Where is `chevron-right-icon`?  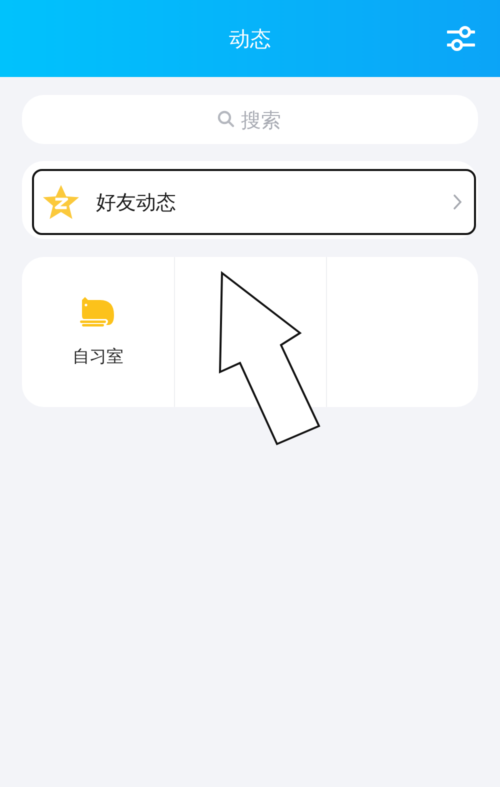 chevron-right-icon is located at coordinates (457, 202).